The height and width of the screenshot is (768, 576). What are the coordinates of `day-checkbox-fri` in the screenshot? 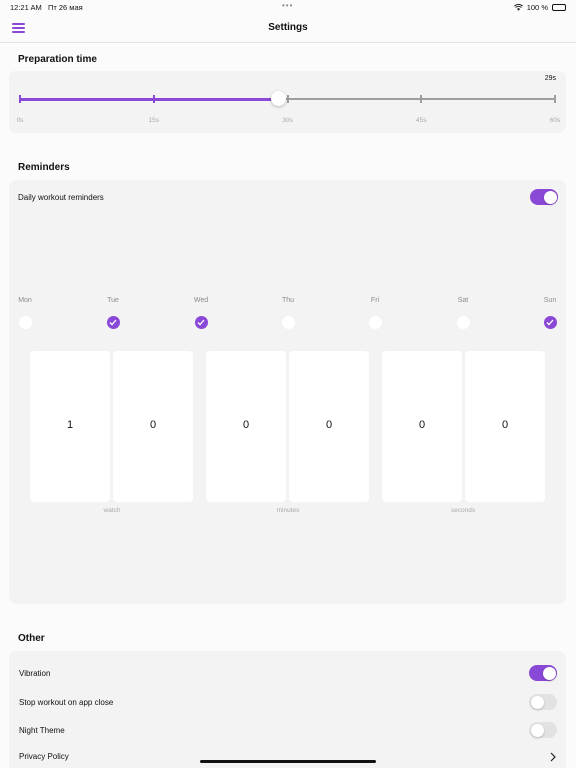 It's located at (375, 322).